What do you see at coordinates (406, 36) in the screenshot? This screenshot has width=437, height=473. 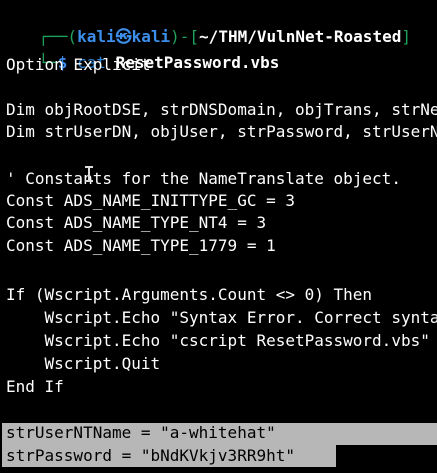 I see `prompt-close-bracket: ]` at bounding box center [406, 36].